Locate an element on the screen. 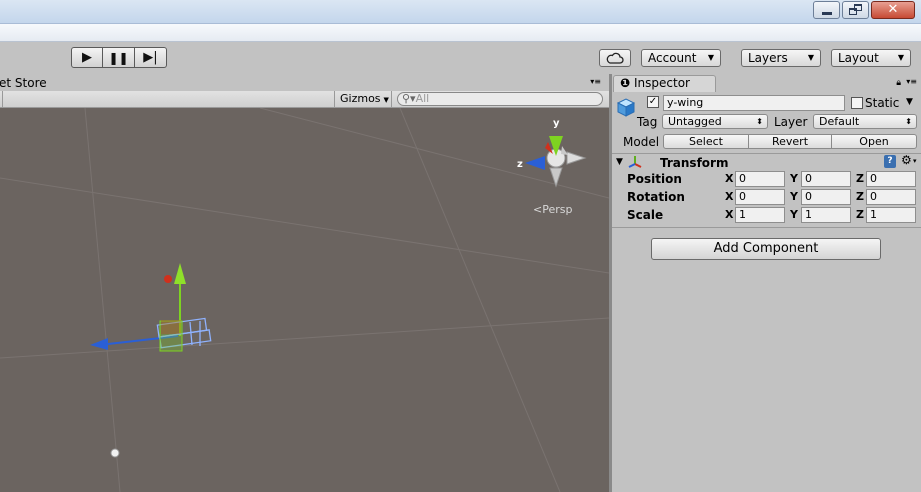 The width and height of the screenshot is (921, 492). layers-dropdown: Layers ▼ is located at coordinates (781, 58).